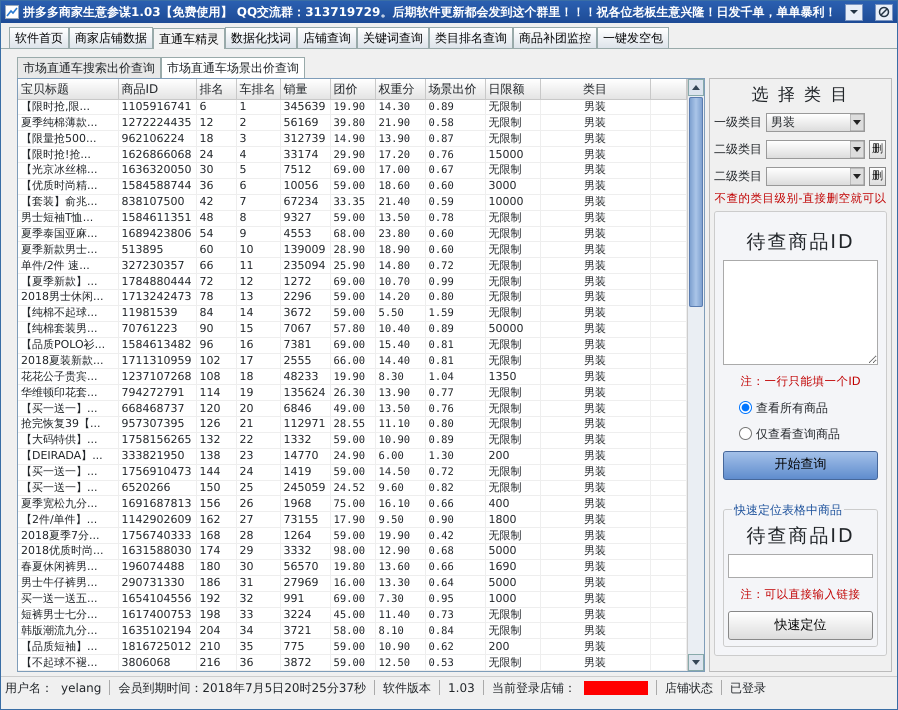 This screenshot has height=710, width=898. Describe the element at coordinates (512, 89) in the screenshot. I see `column-header: 日限额` at that location.